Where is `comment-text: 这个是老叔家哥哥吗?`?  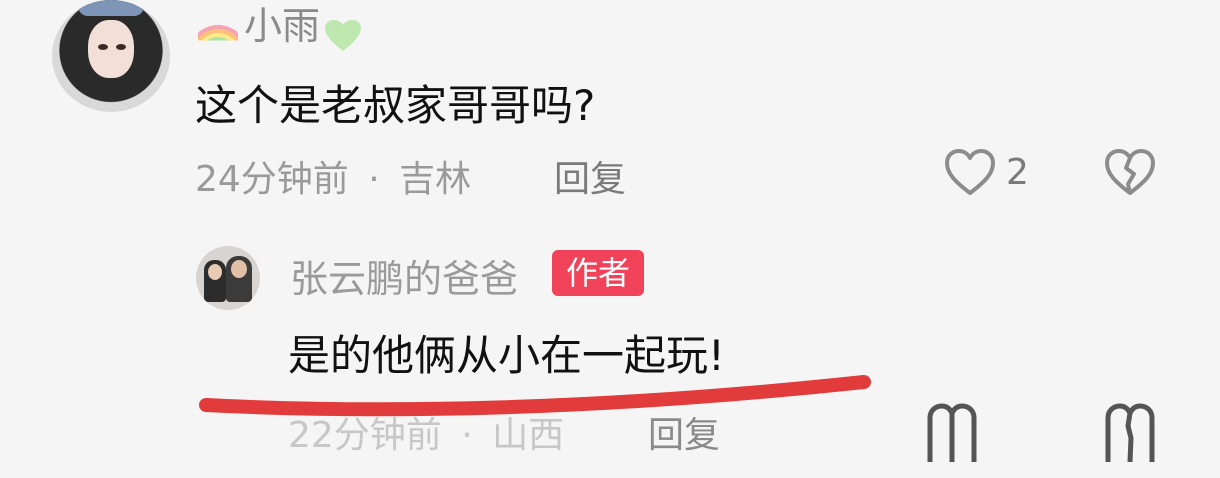
comment-text: 这个是老叔家哥哥吗? is located at coordinates (395, 105).